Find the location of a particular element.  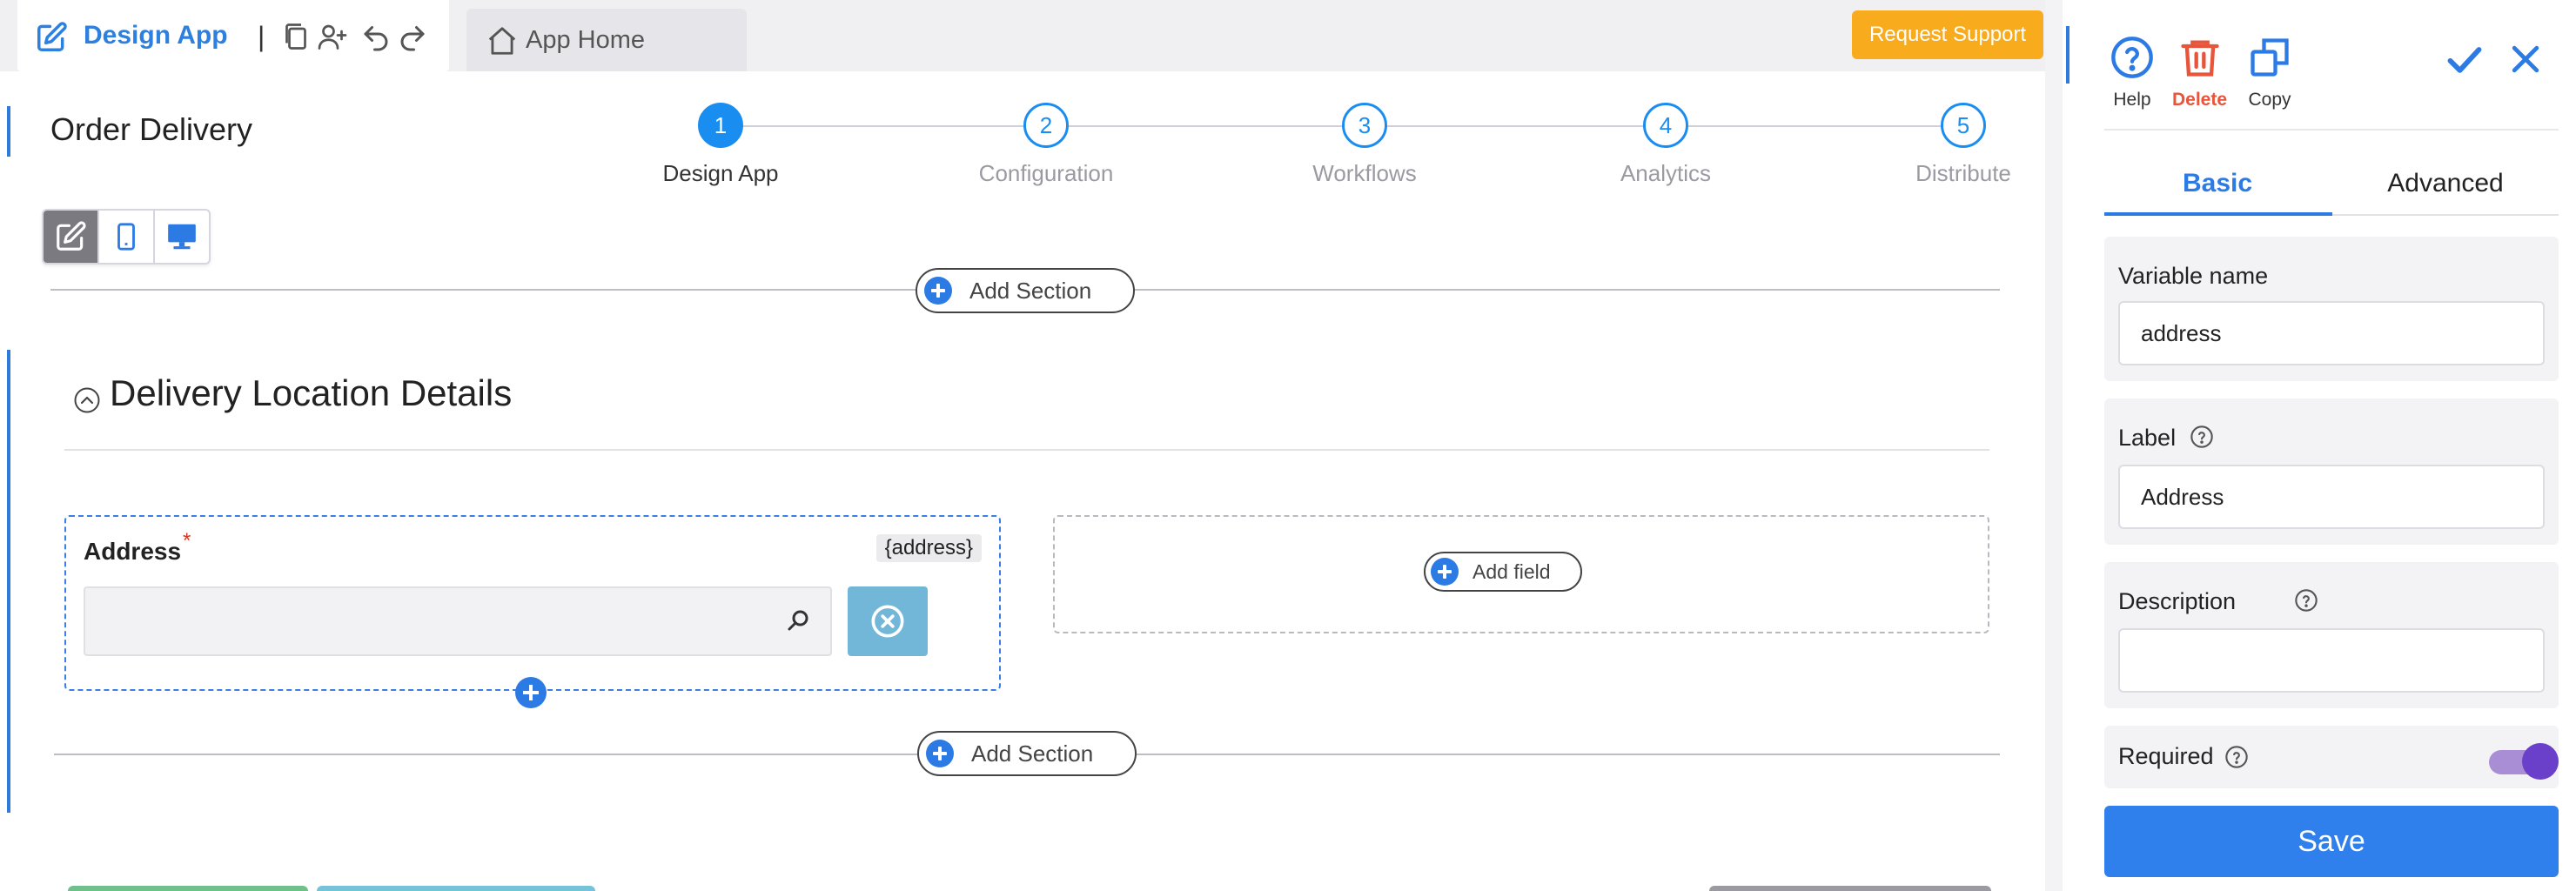

add-field-label: Add field is located at coordinates (1512, 571).